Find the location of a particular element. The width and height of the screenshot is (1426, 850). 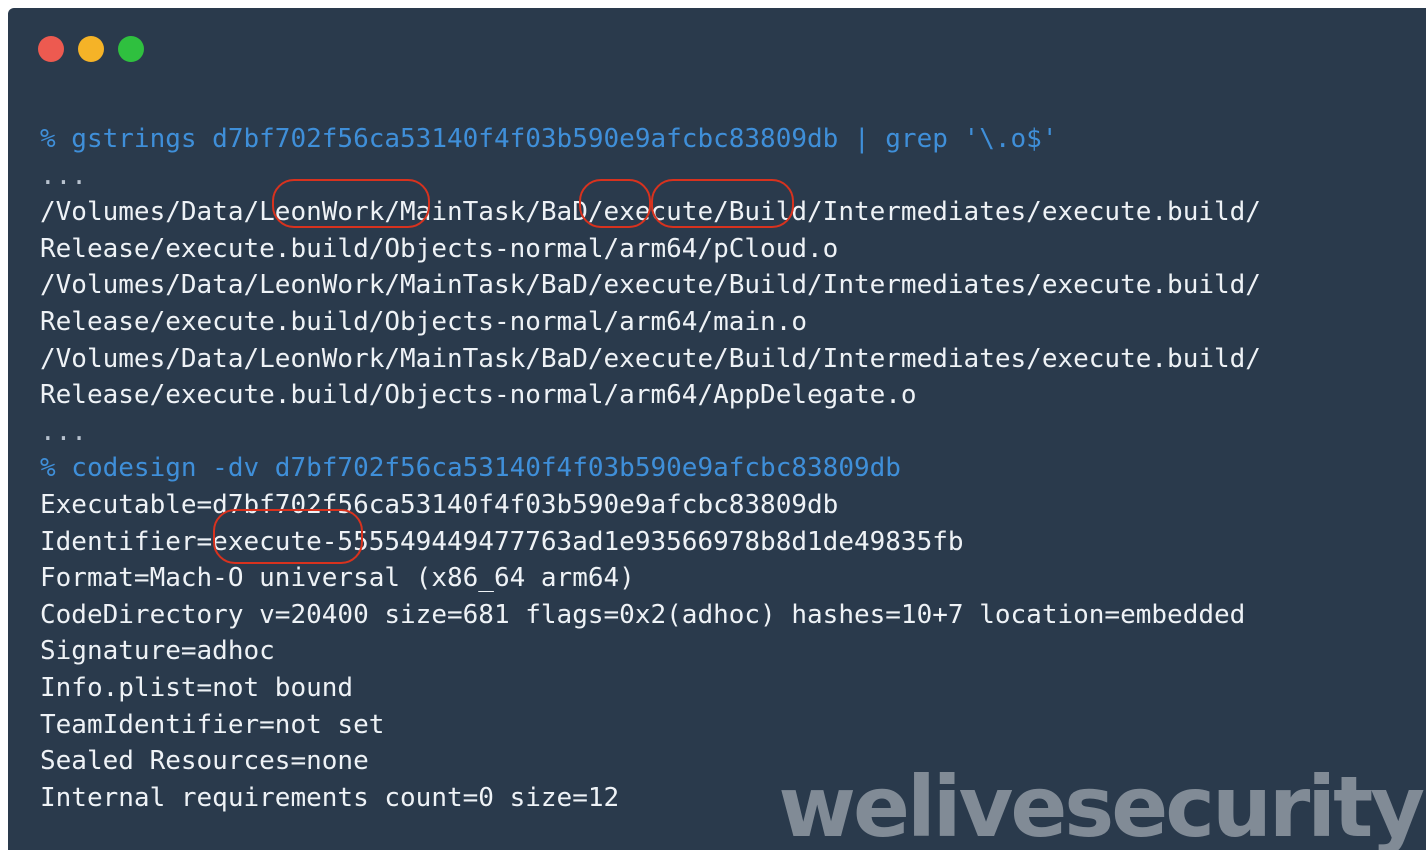

maximize-button is located at coordinates (131, 49).